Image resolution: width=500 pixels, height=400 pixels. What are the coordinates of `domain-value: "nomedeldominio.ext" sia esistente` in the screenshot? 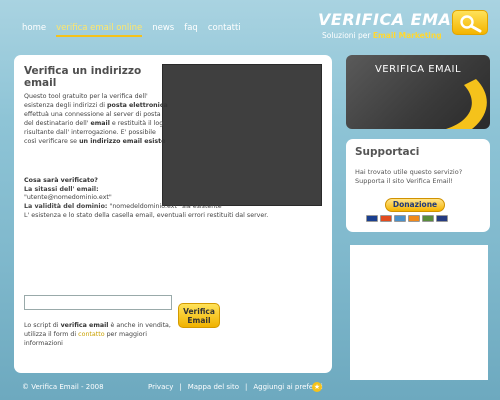 It's located at (164, 207).